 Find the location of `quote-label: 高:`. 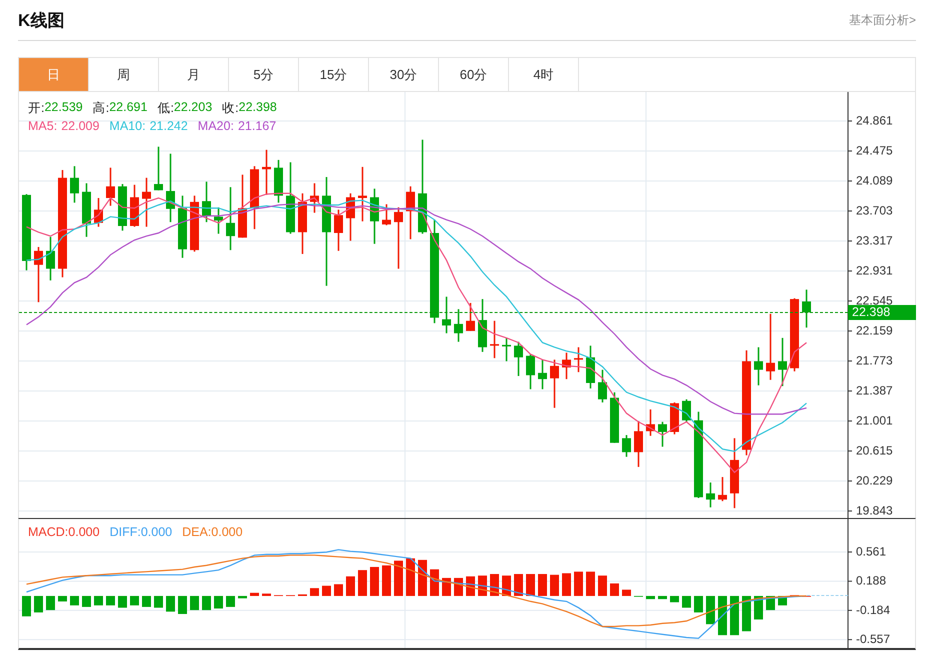

quote-label: 高: is located at coordinates (101, 108).